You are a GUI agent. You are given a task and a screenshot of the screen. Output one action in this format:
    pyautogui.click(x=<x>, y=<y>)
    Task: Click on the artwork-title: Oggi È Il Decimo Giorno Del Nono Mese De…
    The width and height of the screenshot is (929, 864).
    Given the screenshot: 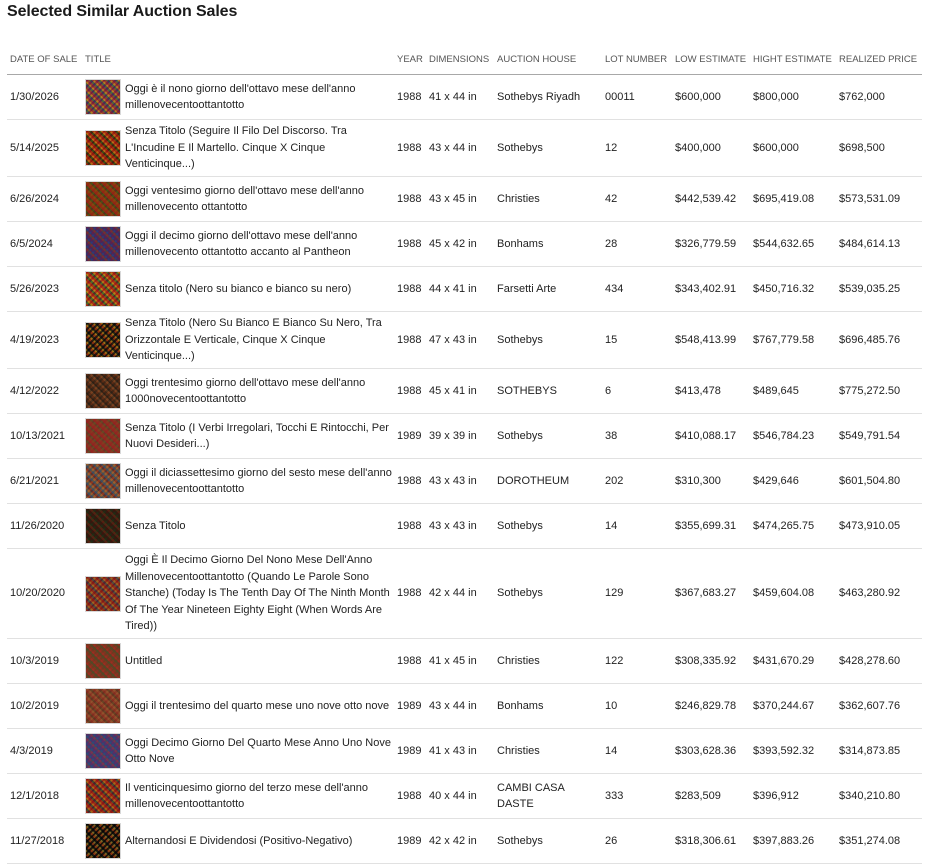 What is the action you would take?
    pyautogui.click(x=259, y=593)
    